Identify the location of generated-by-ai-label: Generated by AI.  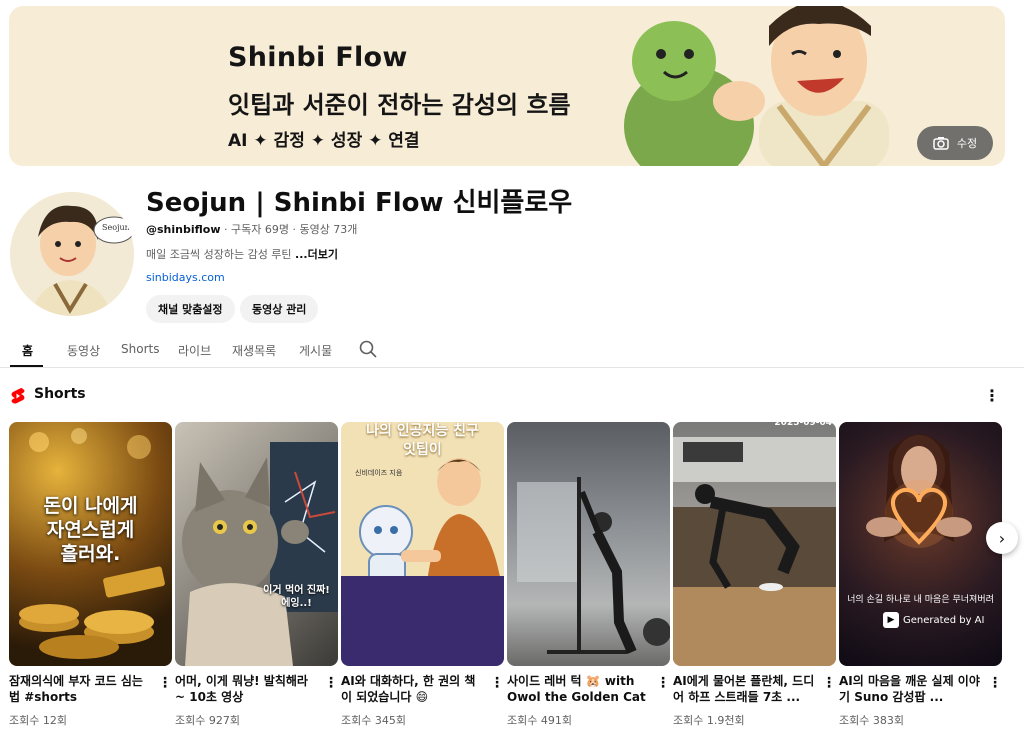
(944, 620).